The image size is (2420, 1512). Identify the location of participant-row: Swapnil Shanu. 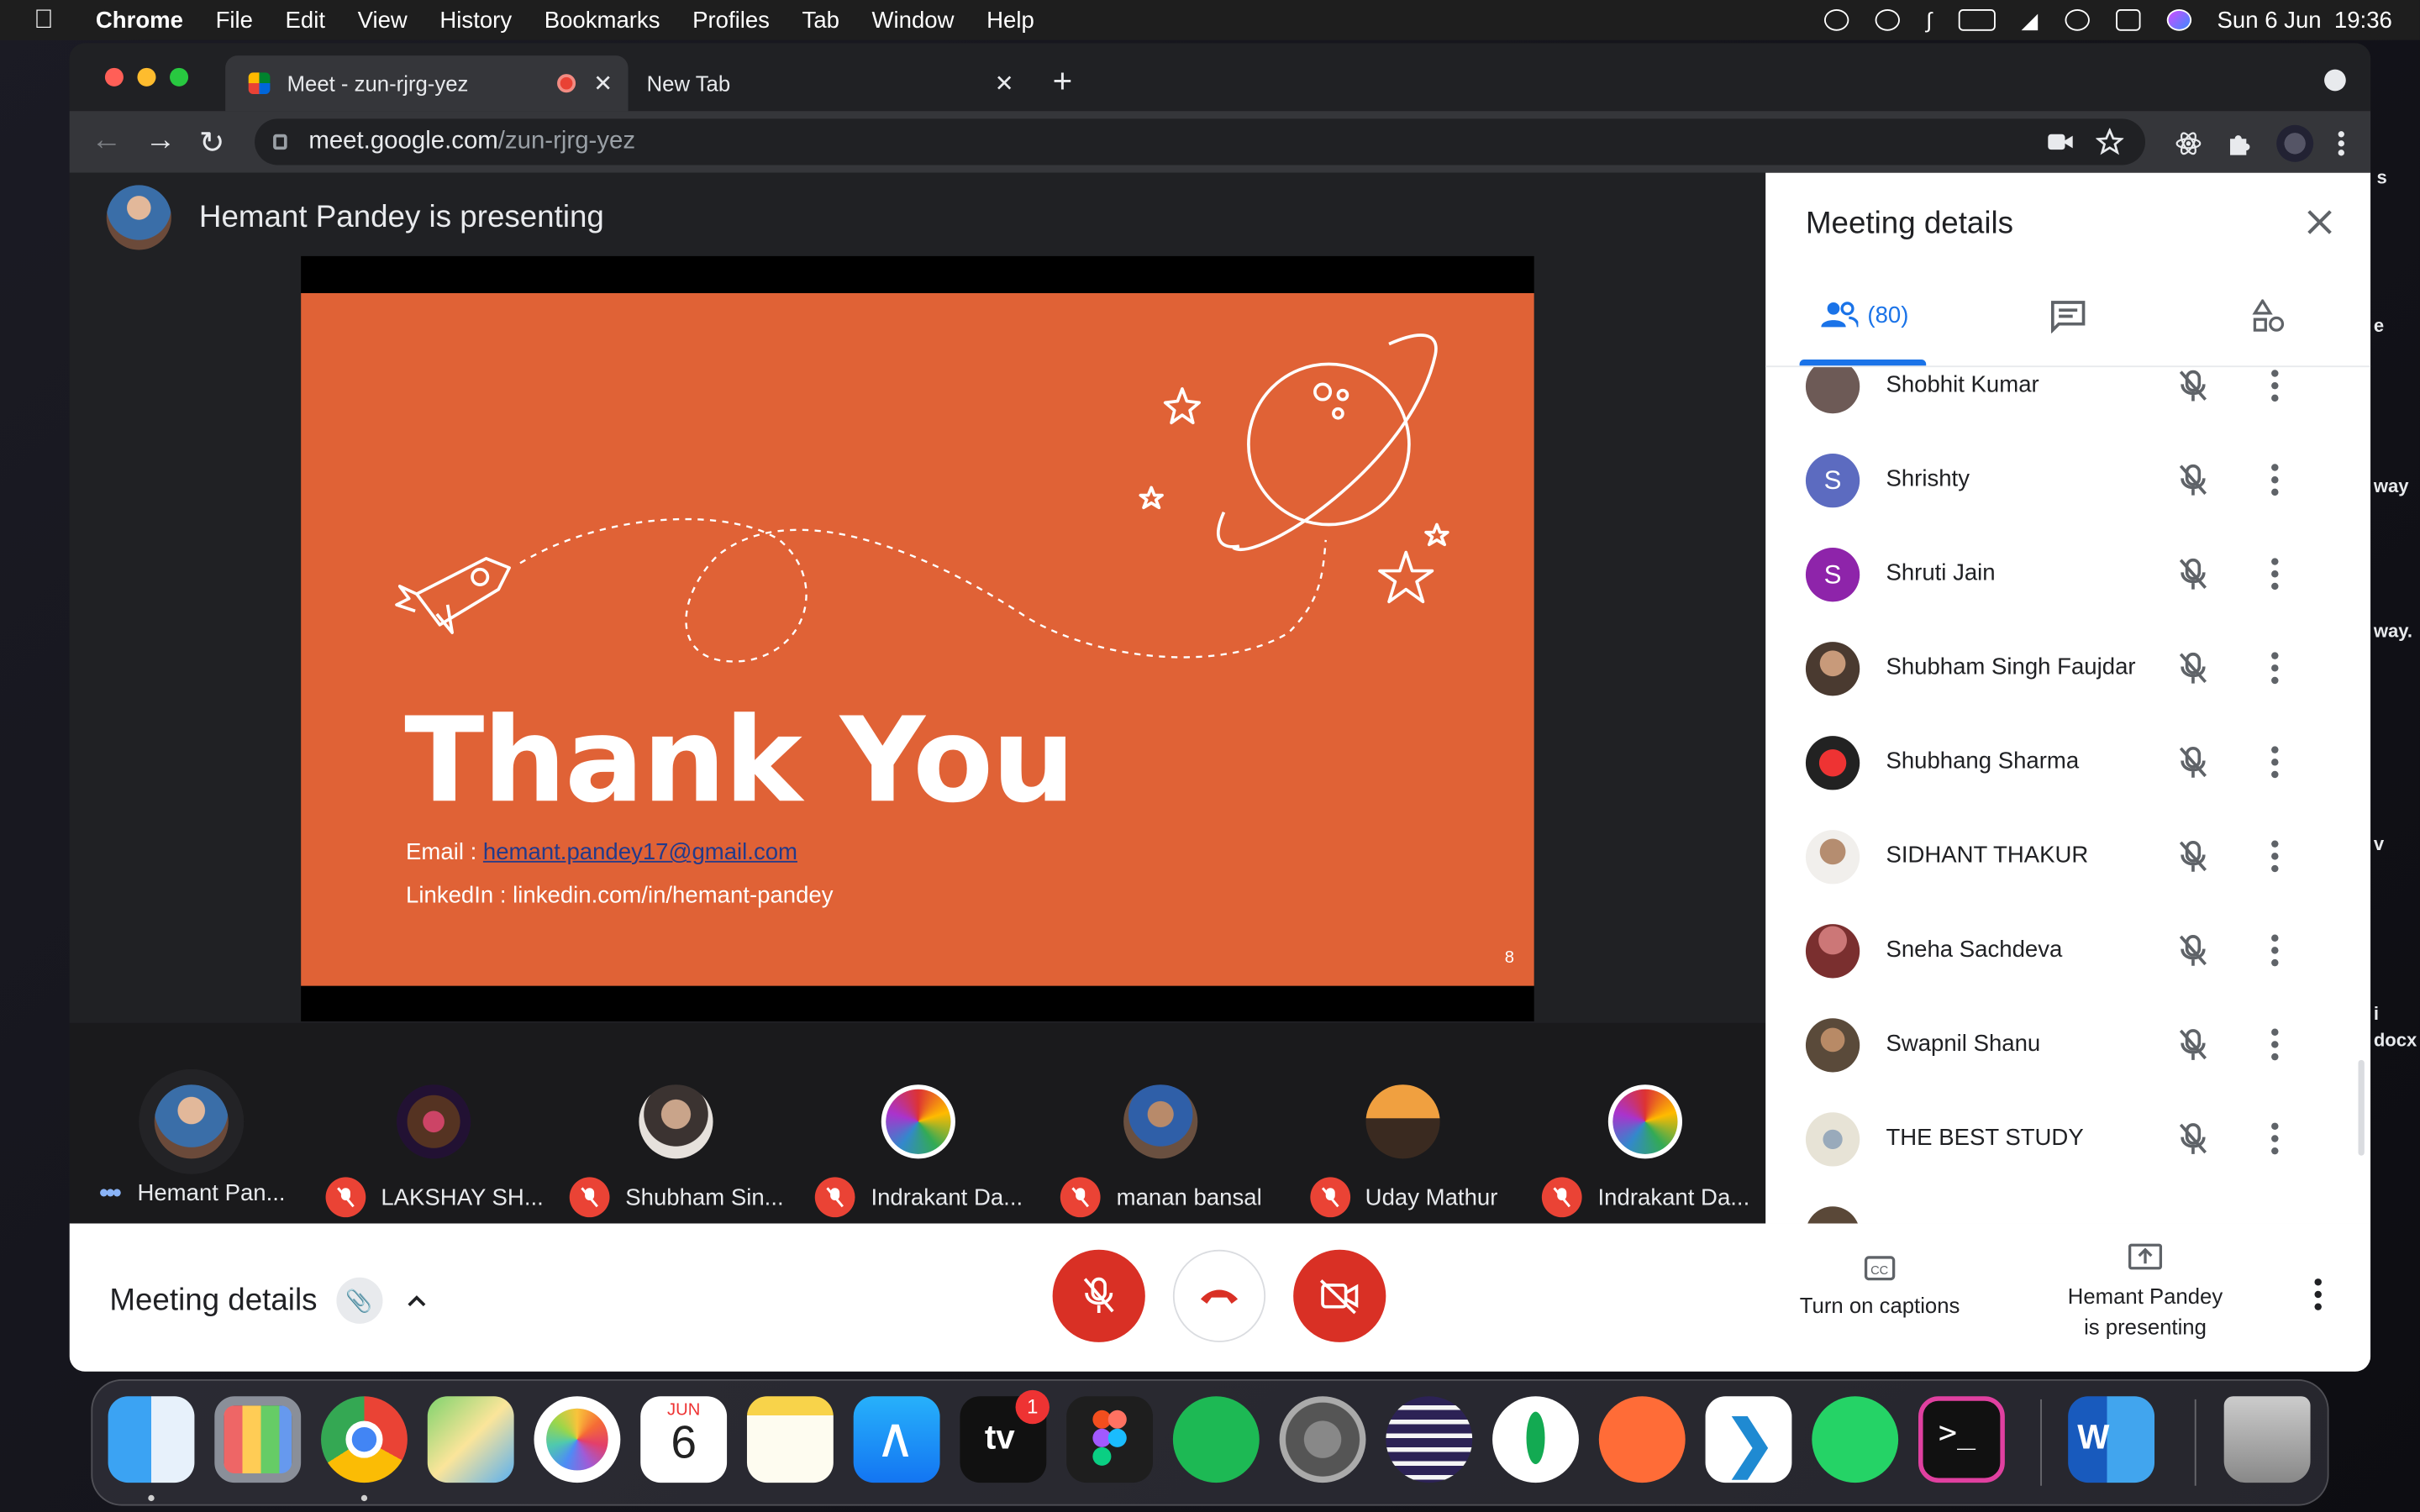
(2067, 1045).